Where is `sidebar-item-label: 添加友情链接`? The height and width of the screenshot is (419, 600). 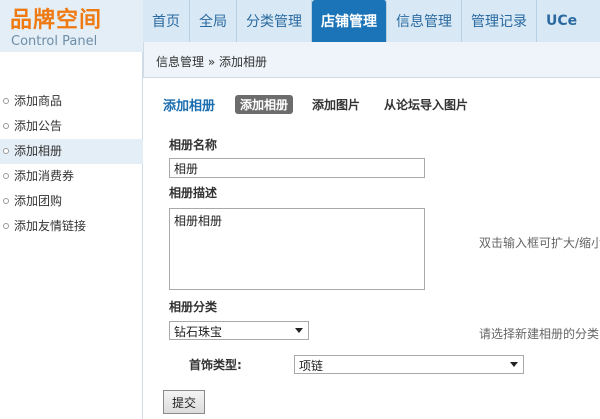
sidebar-item-label: 添加友情链接 is located at coordinates (50, 226).